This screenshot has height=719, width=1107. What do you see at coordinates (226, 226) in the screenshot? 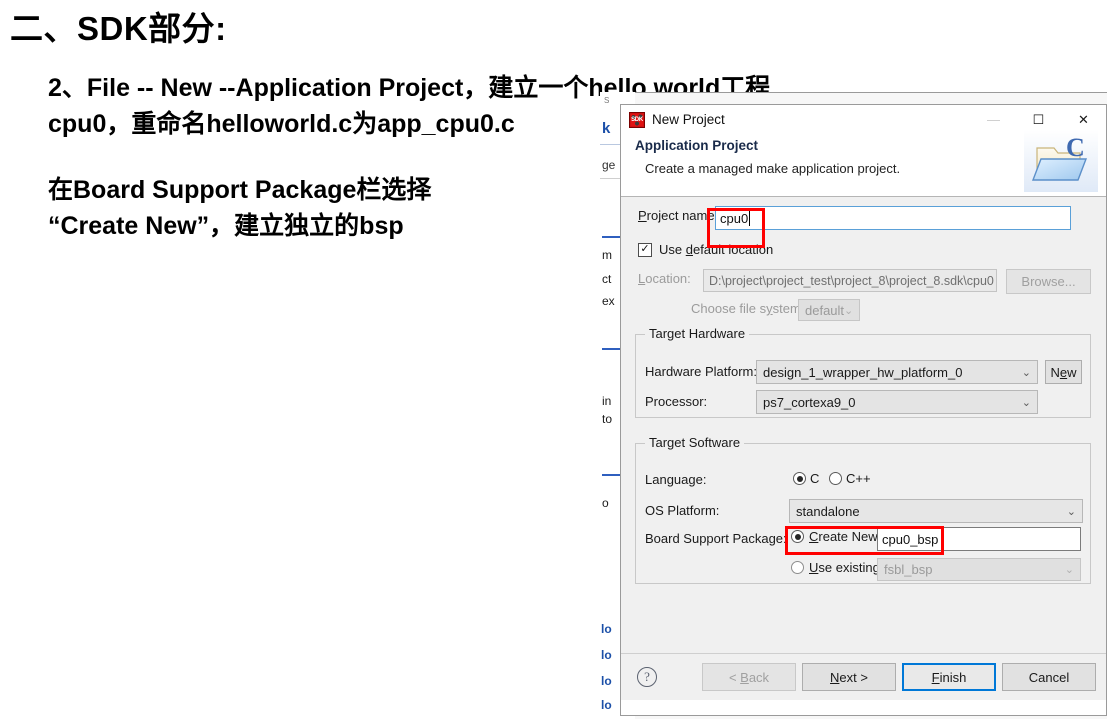
I see `slide-line-4: “Create New”，建立独立的bsp` at bounding box center [226, 226].